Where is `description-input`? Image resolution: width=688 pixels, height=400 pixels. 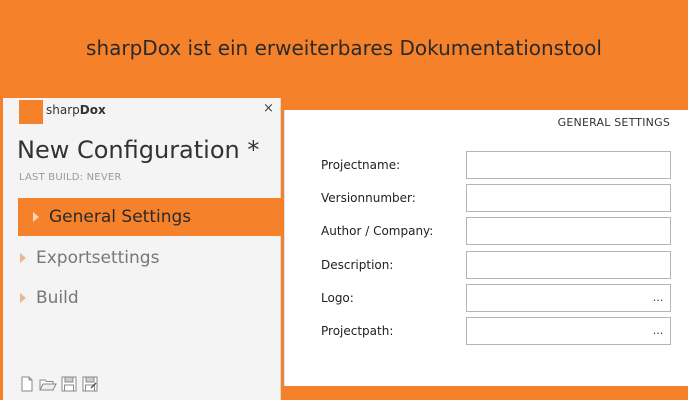 description-input is located at coordinates (568, 265).